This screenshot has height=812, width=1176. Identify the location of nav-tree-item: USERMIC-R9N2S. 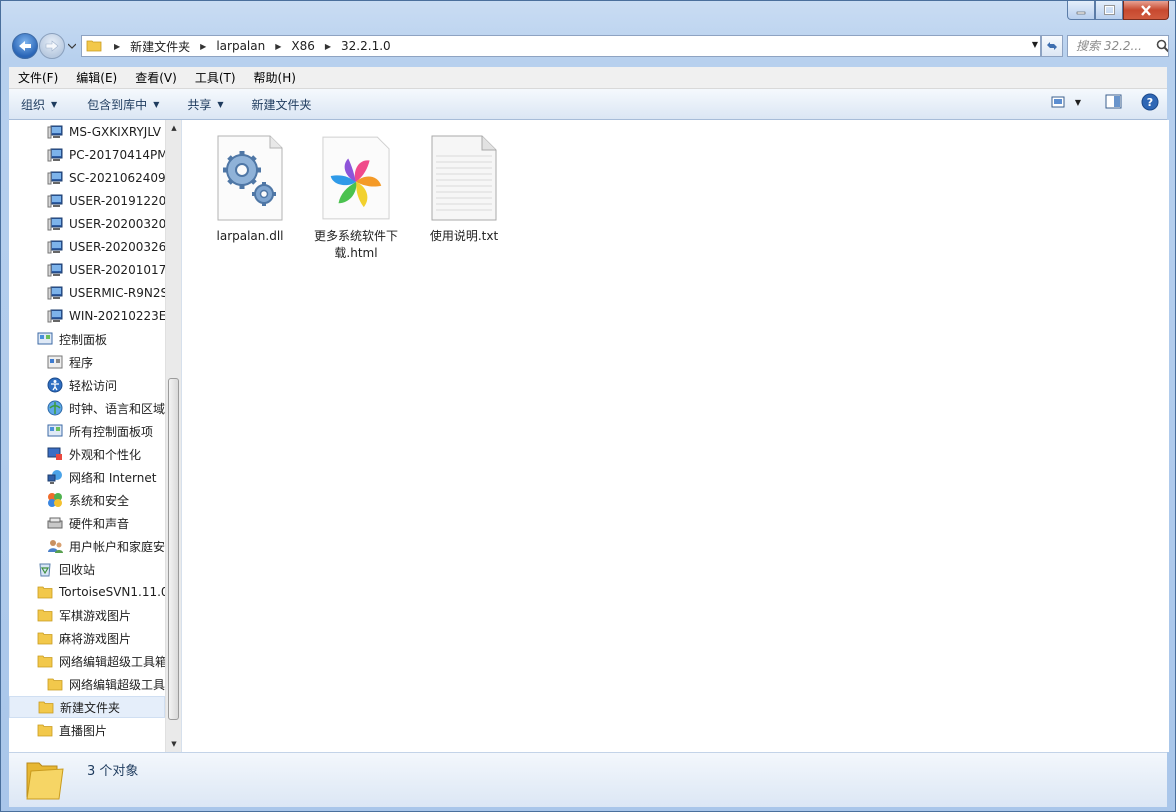
(87, 293).